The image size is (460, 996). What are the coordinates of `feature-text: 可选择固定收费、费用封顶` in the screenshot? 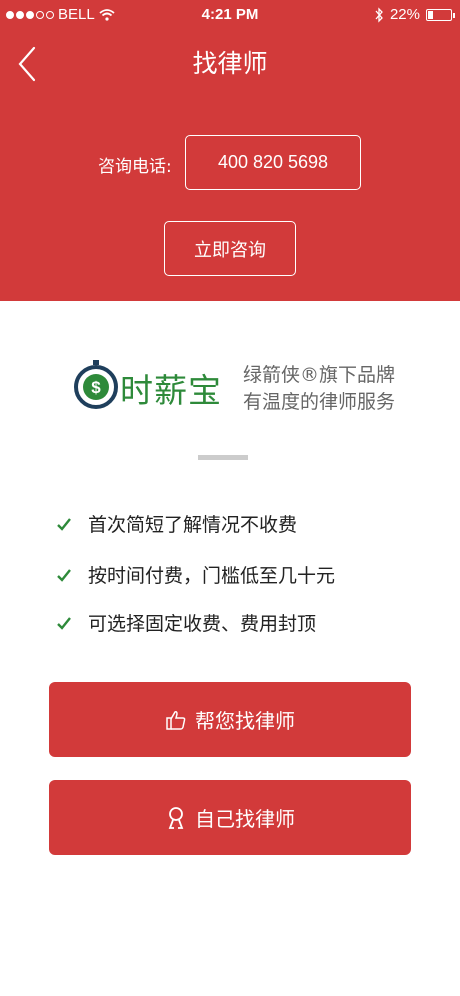 It's located at (202, 624).